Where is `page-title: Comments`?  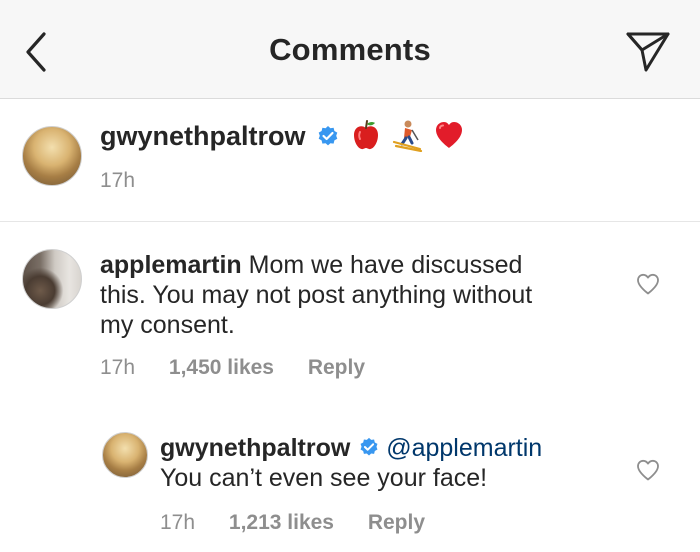 page-title: Comments is located at coordinates (350, 49).